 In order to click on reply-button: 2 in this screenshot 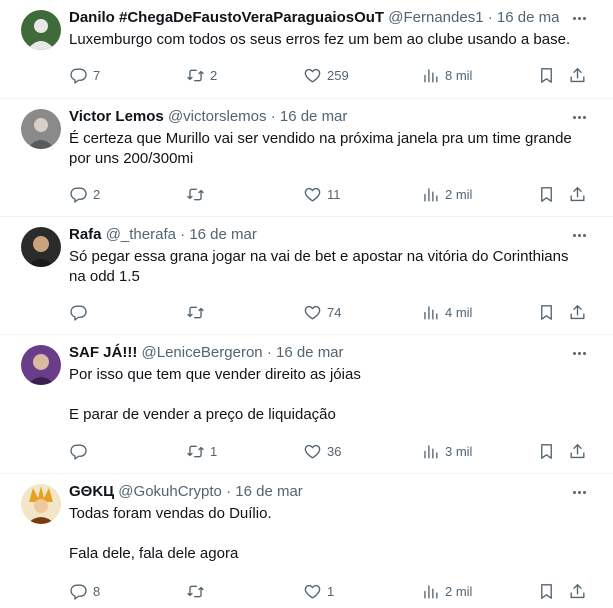, I will do `click(84, 194)`.